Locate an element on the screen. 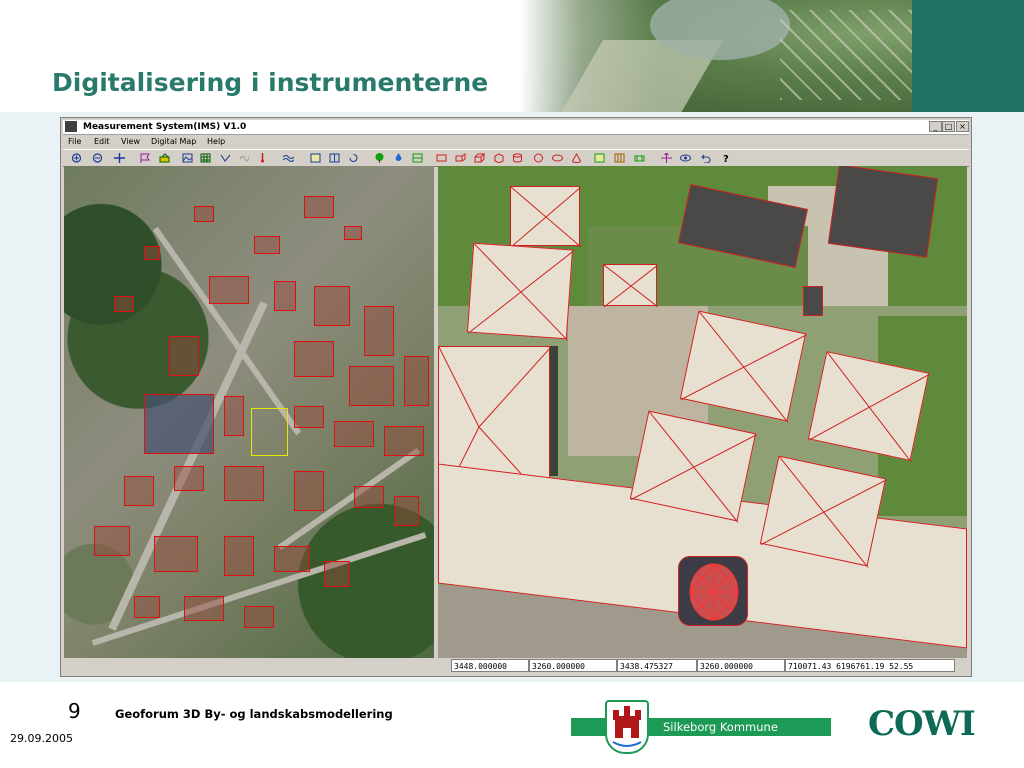  move-icon is located at coordinates (666, 158).